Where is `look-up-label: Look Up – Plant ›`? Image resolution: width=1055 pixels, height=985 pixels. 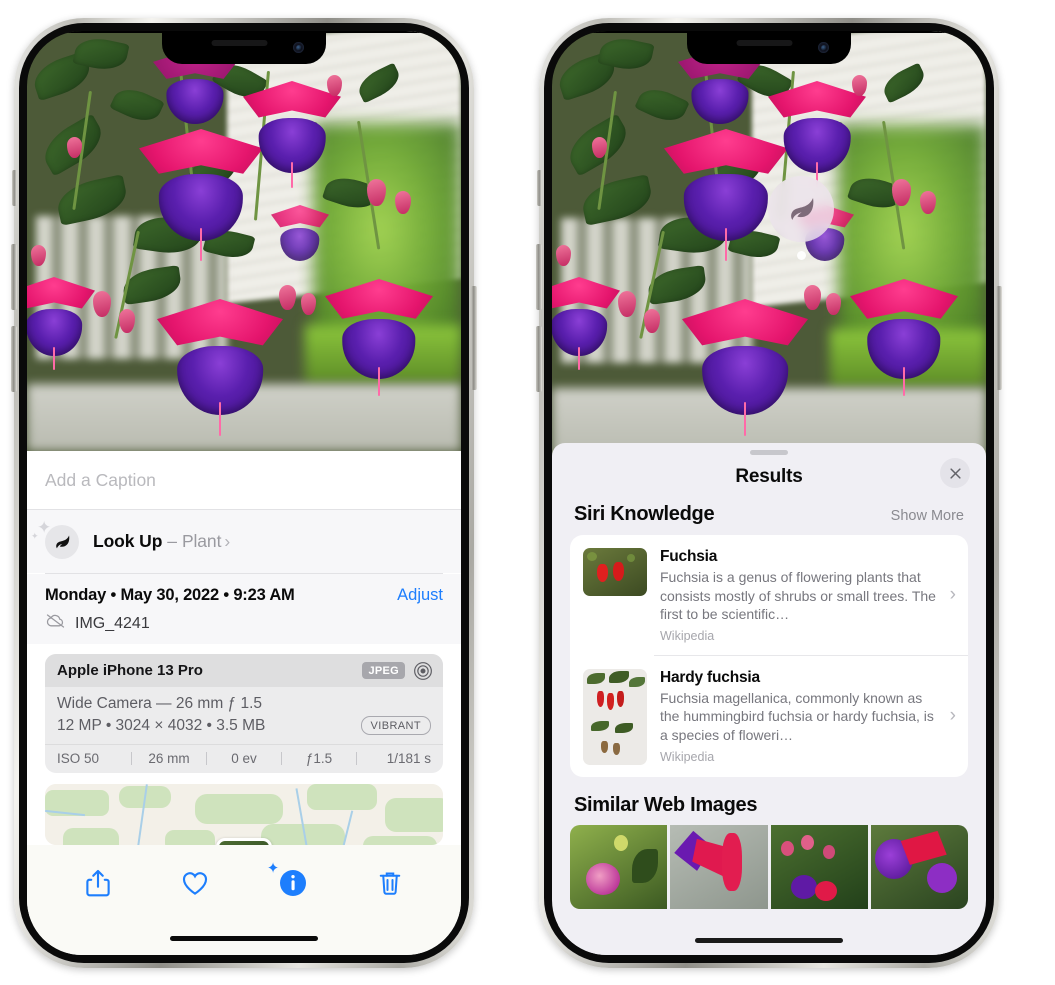 look-up-label: Look Up – Plant › is located at coordinates (161, 541).